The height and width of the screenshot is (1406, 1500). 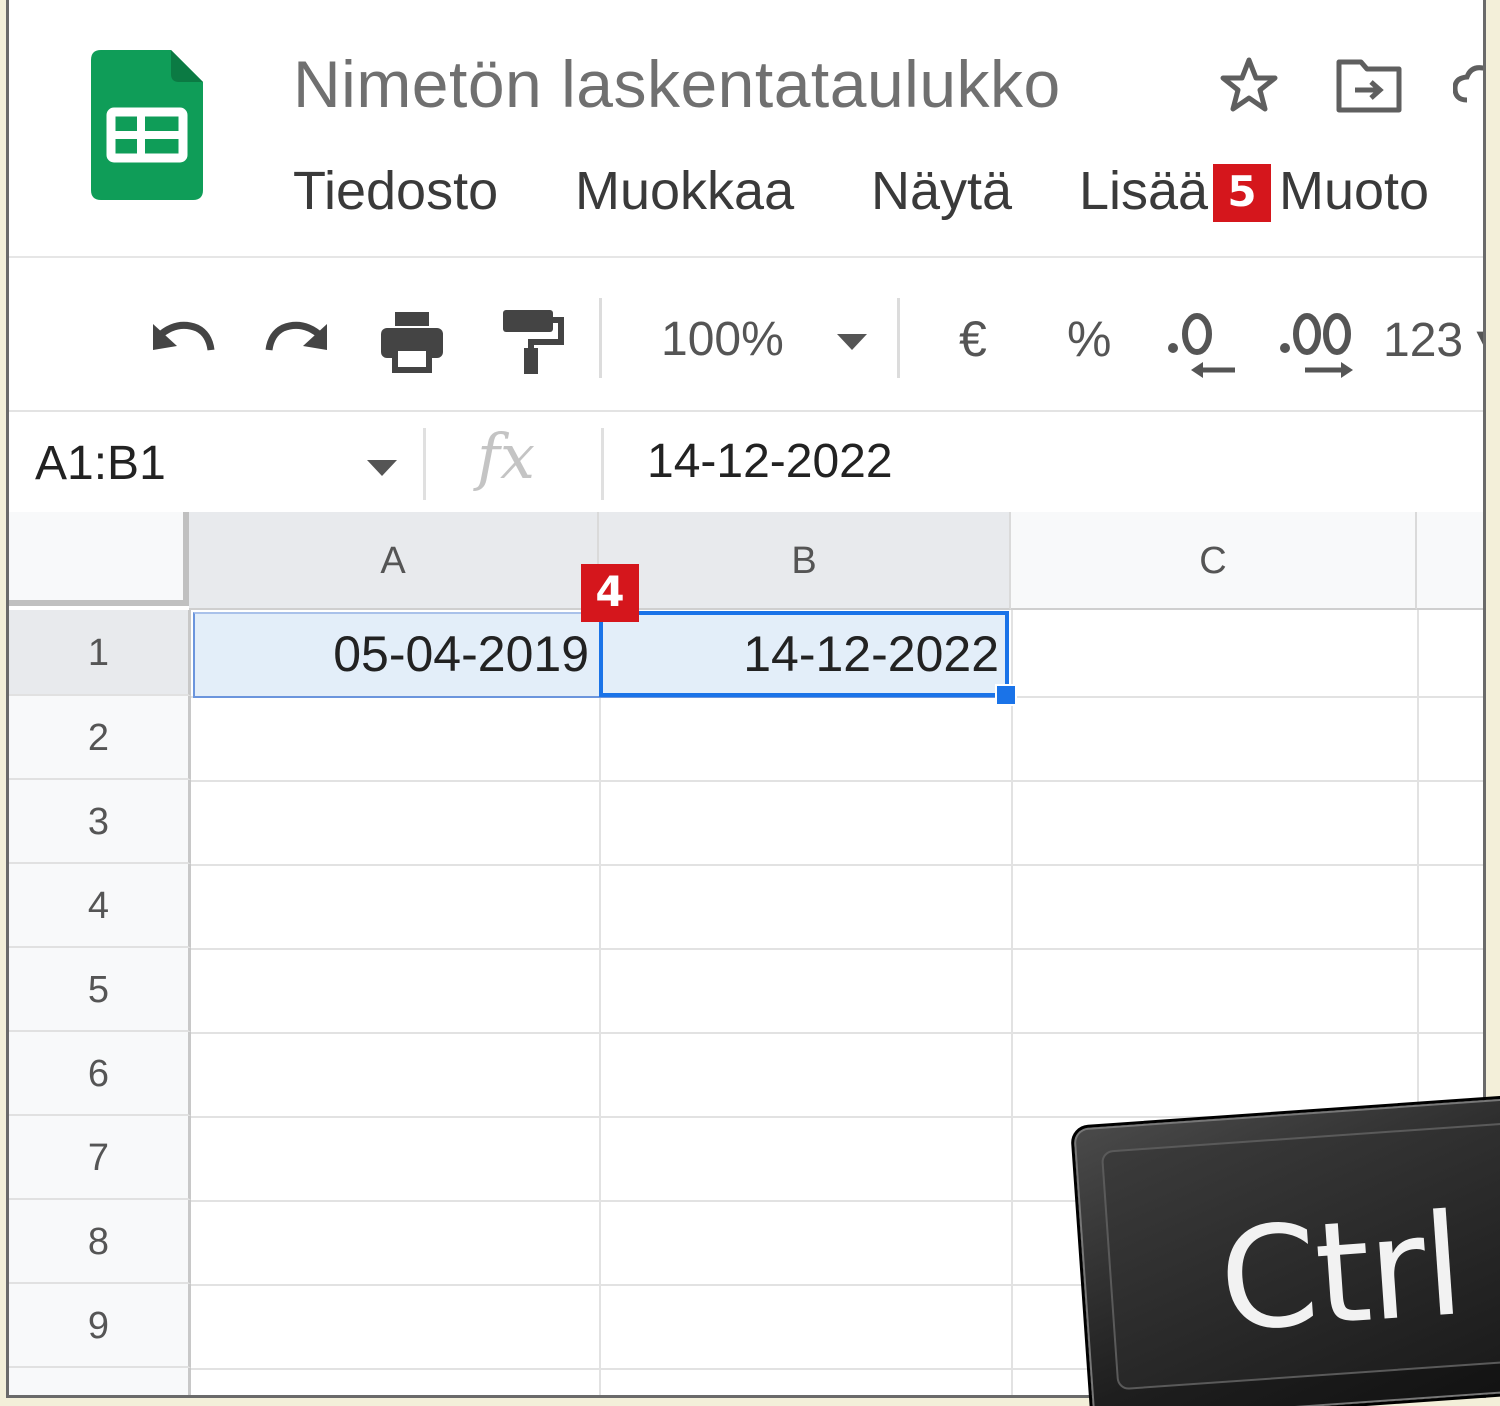 What do you see at coordinates (1201, 344) in the screenshot?
I see `decrease-decimal-icon` at bounding box center [1201, 344].